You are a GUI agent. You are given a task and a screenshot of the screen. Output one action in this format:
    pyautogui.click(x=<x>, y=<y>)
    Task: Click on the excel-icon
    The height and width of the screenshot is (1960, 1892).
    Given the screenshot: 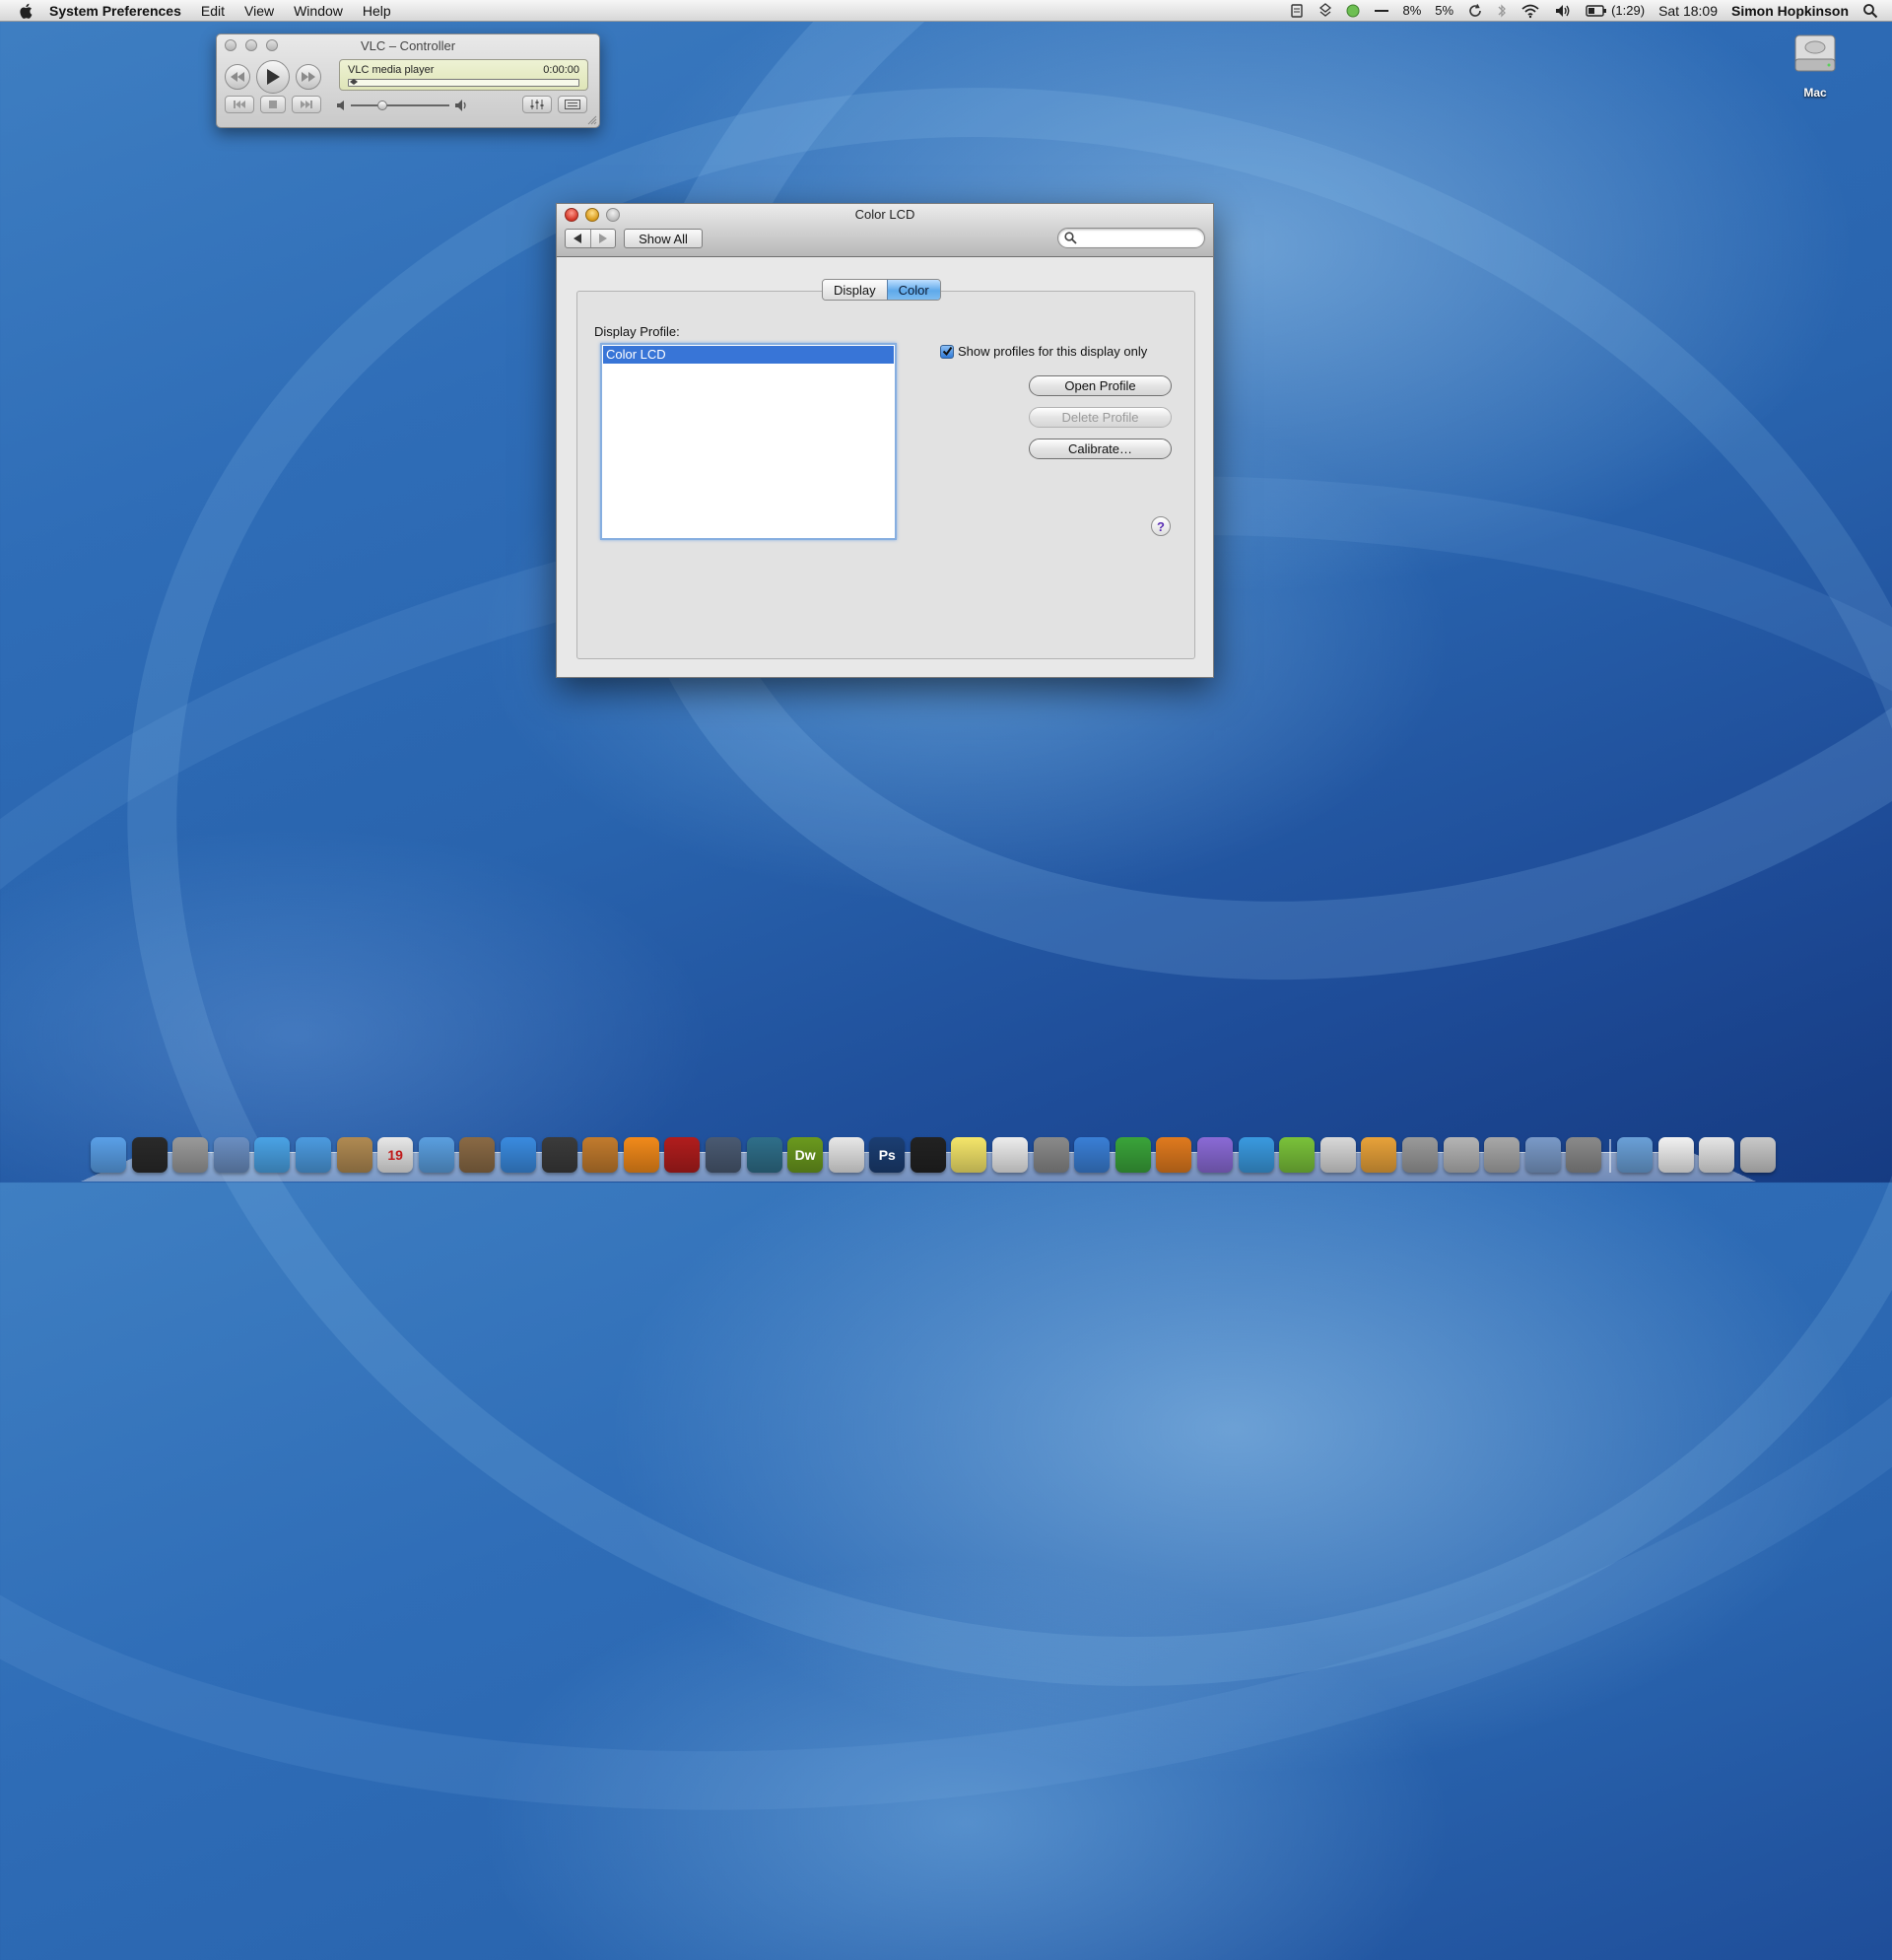 What is the action you would take?
    pyautogui.click(x=1133, y=1155)
    